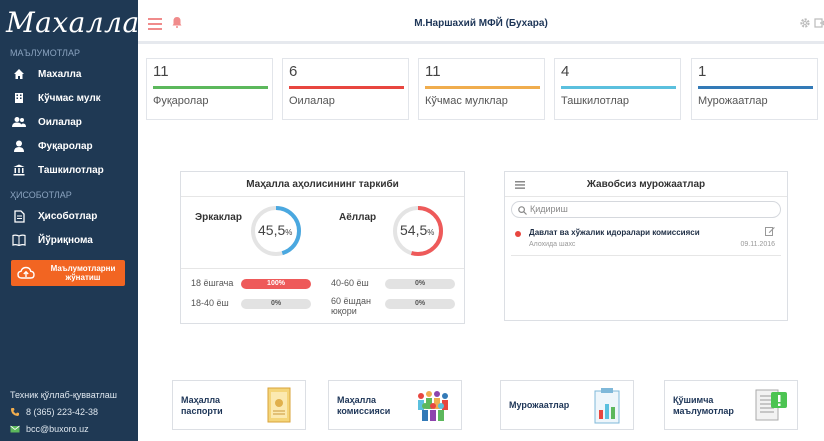  Describe the element at coordinates (293, 71) in the screenshot. I see `stat-value: 6` at that location.